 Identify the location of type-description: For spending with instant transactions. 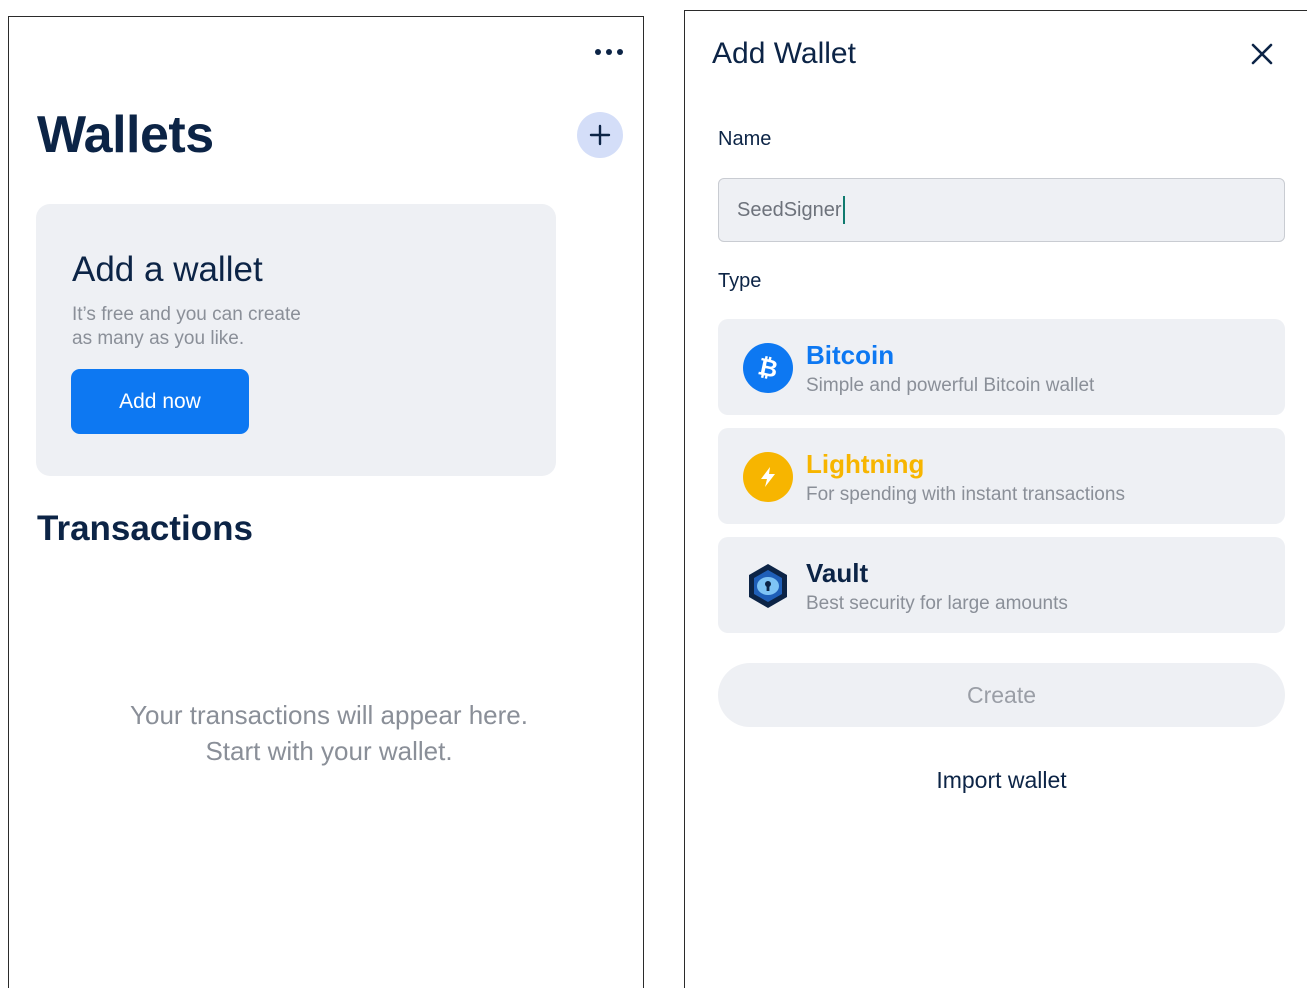
(965, 494).